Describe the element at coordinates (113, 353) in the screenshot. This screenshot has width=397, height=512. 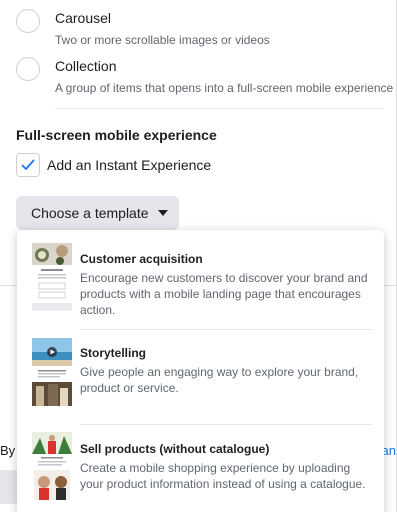
I see `storytelling-title: Storytelling` at that location.